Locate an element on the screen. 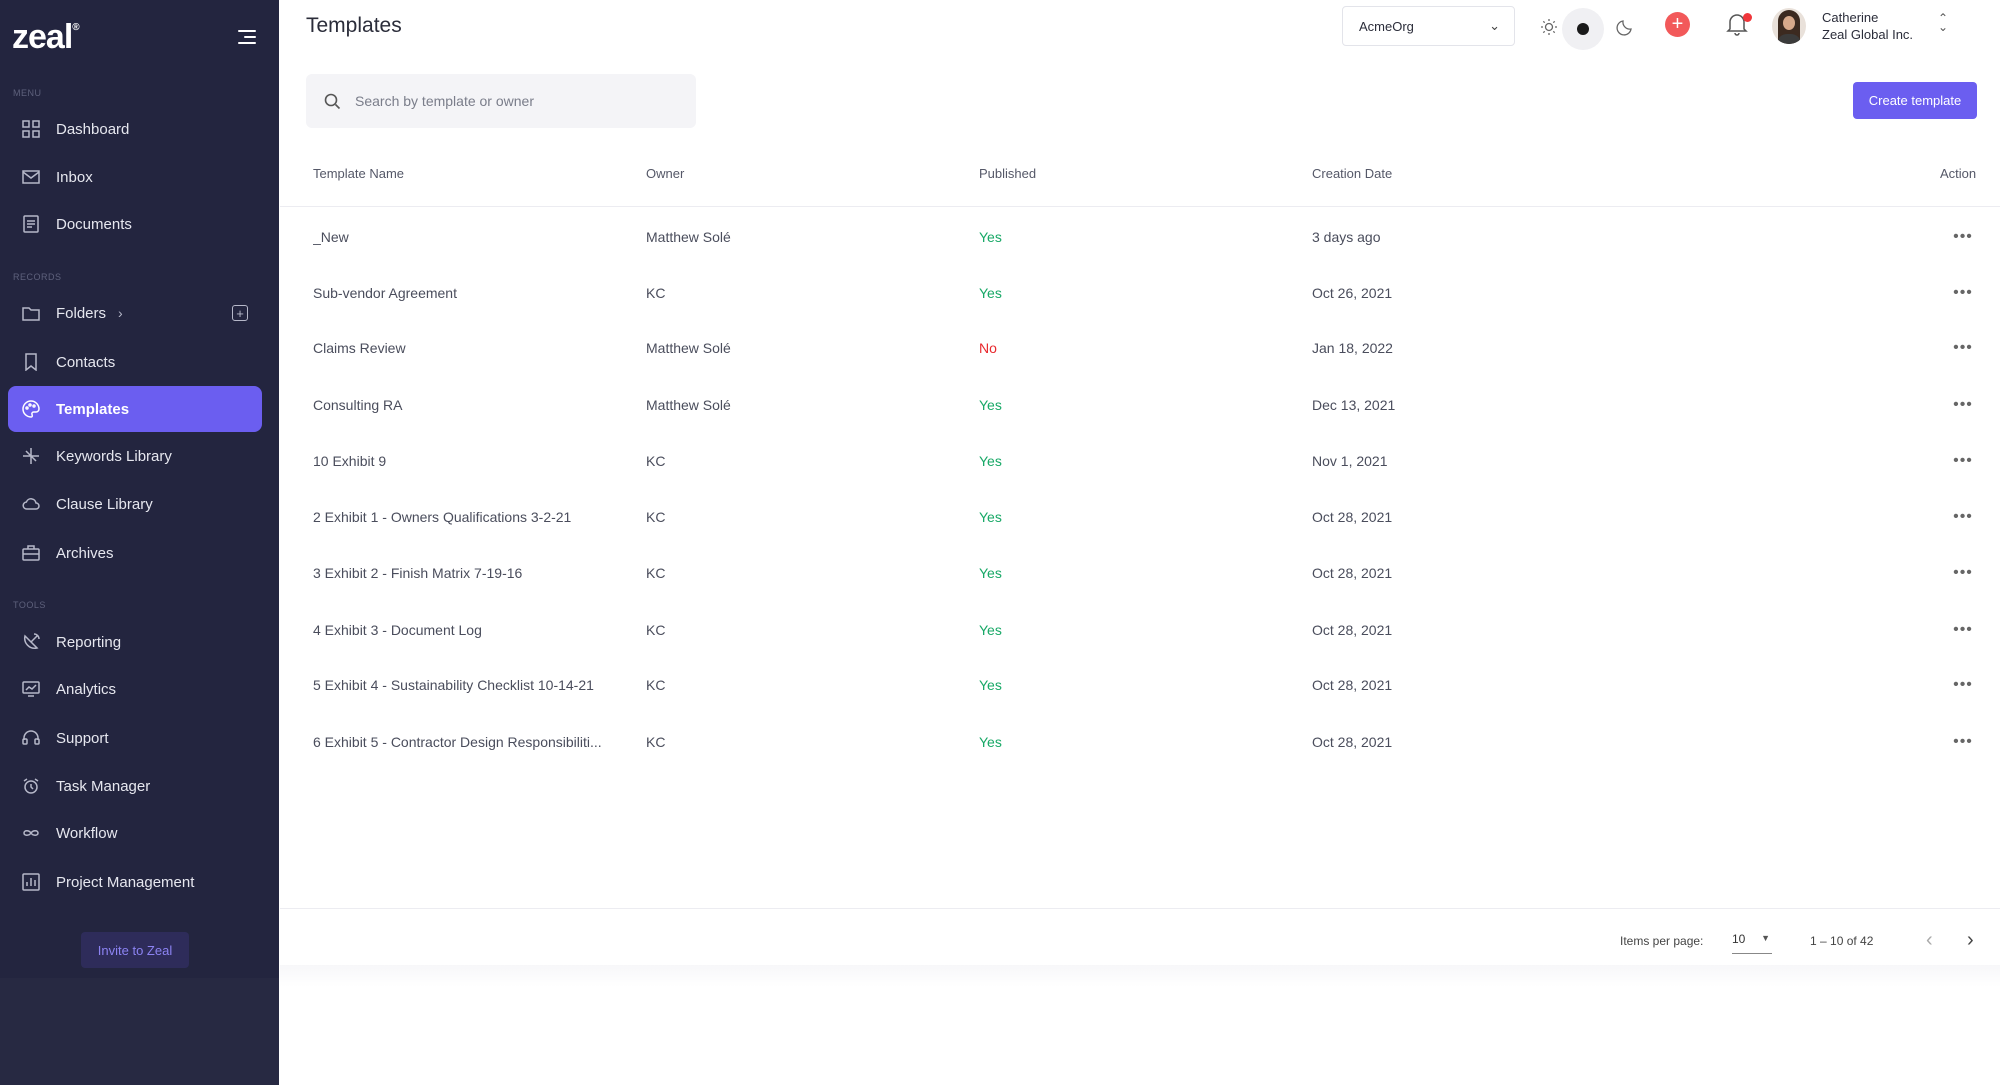  template-name: 4 Exhibit 3 - Document Log is located at coordinates (468, 630).